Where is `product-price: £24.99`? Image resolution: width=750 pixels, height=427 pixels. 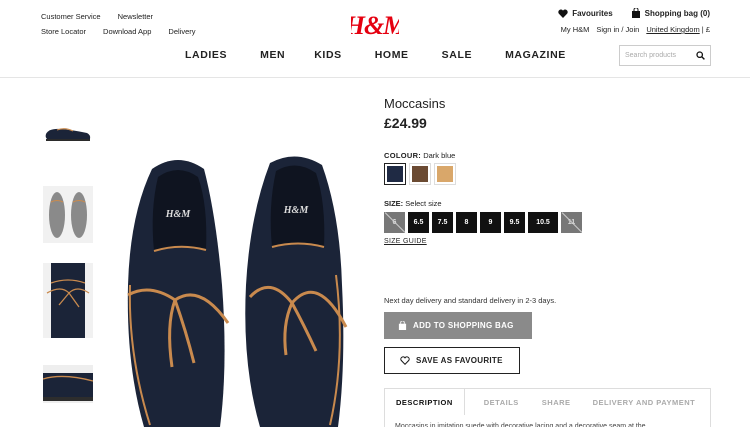 product-price: £24.99 is located at coordinates (405, 123).